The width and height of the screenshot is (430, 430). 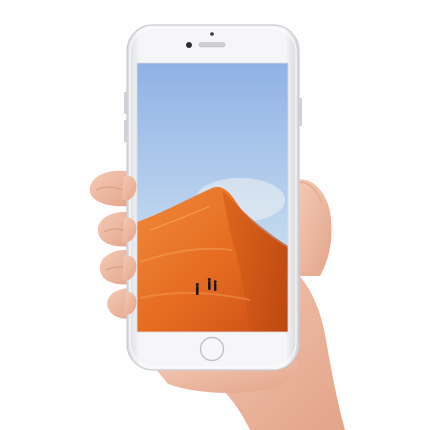 I want to click on proximity-sensor-icon, so click(x=212, y=34).